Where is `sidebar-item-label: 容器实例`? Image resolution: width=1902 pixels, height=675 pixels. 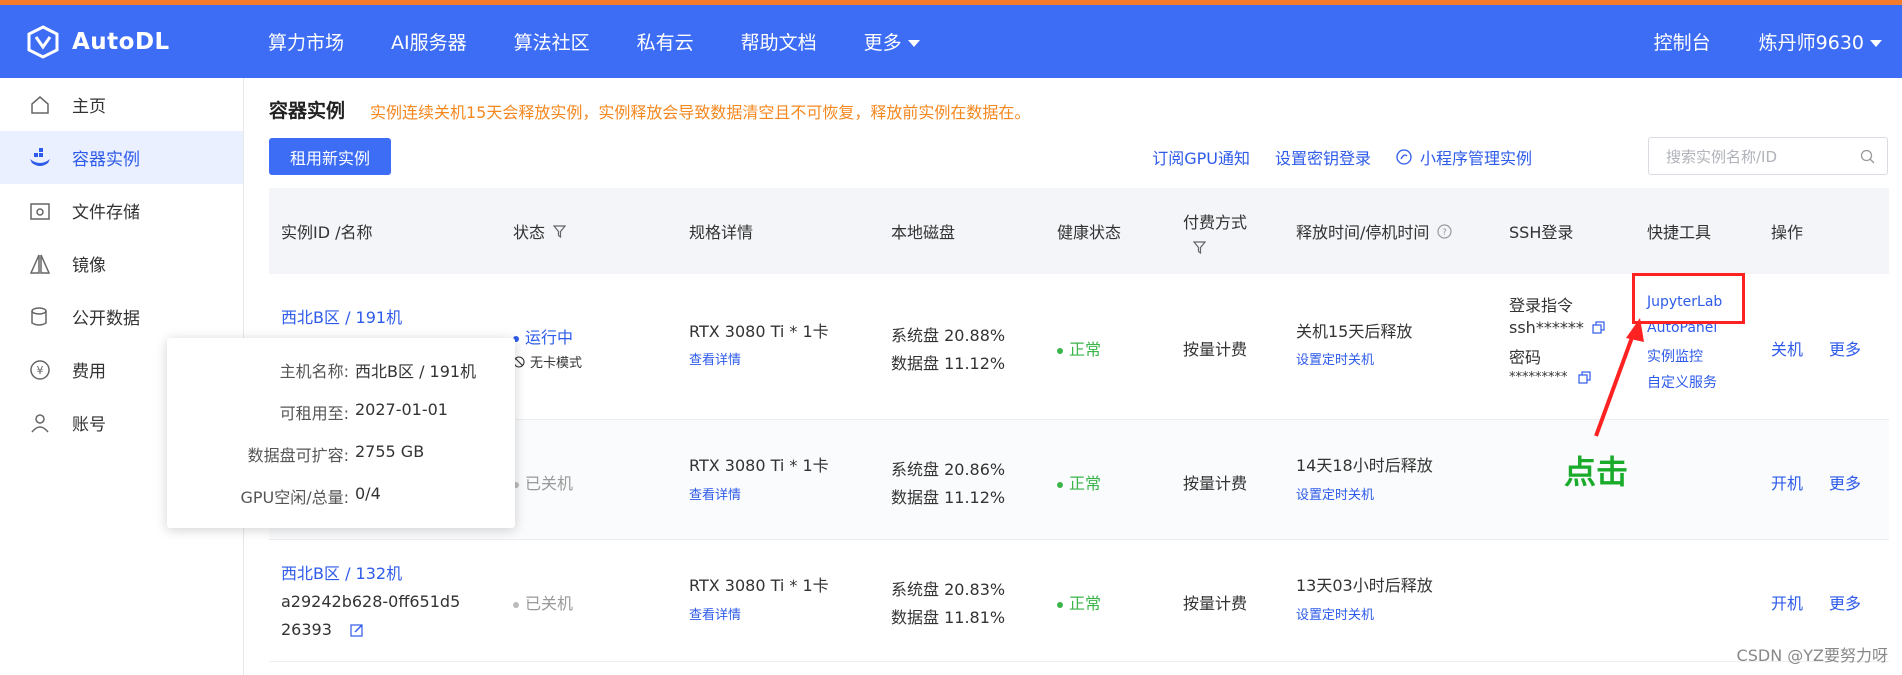
sidebar-item-label: 容器实例 is located at coordinates (106, 160).